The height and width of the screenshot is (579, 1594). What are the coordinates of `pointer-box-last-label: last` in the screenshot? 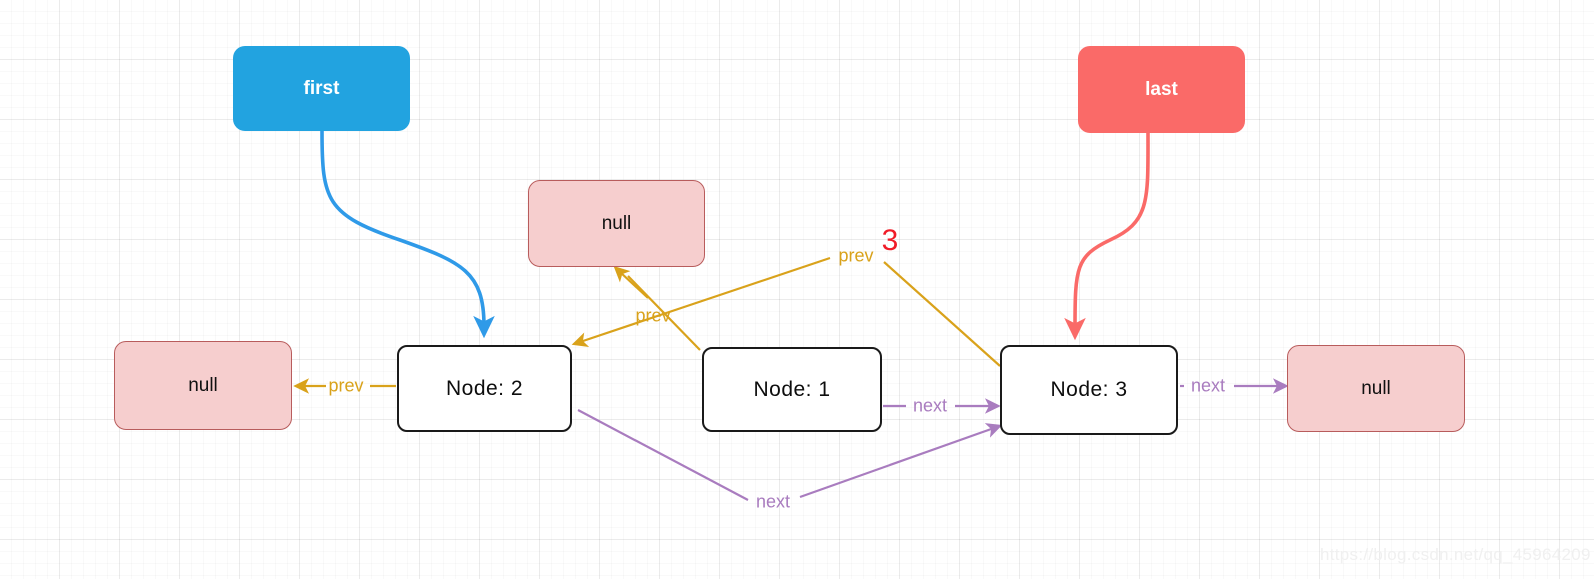 It's located at (1161, 89).